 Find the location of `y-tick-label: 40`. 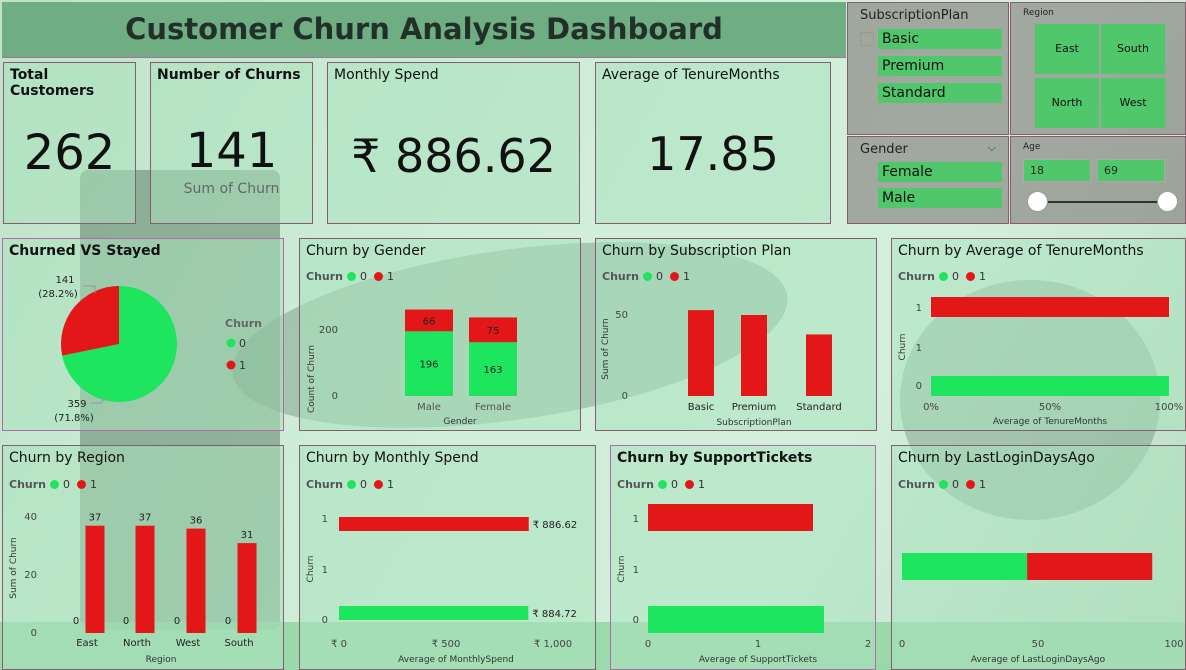

y-tick-label: 40 is located at coordinates (30, 517).